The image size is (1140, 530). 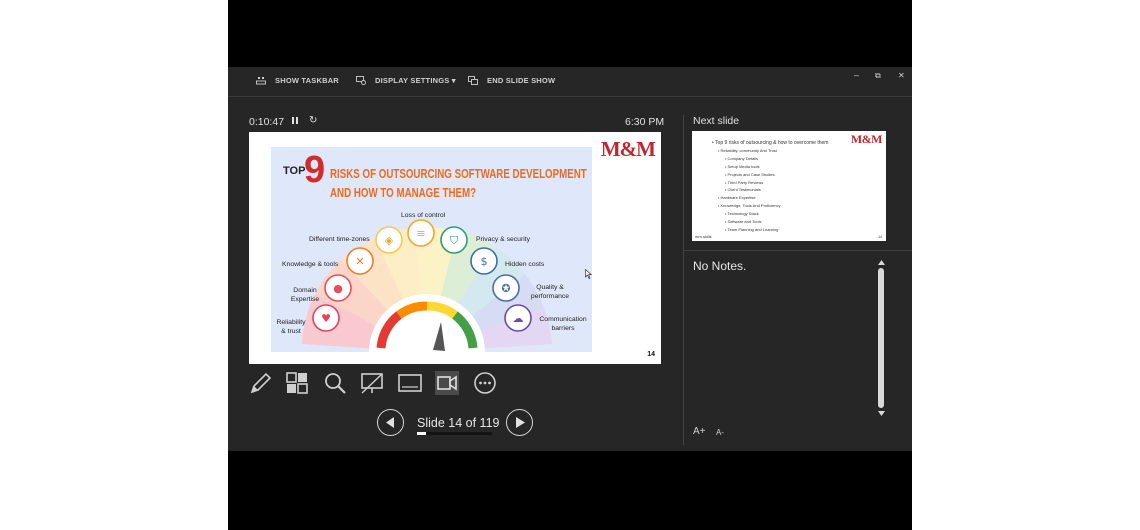 I want to click on decrease-font-button: A-, so click(x=720, y=432).